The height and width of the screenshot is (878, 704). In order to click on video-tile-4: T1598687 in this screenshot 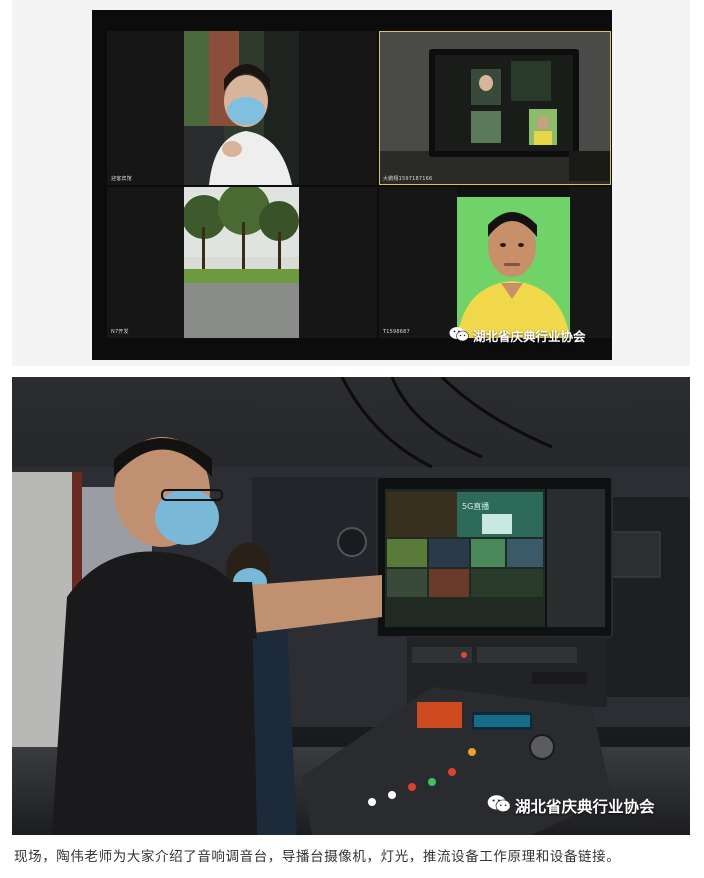, I will do `click(495, 262)`.